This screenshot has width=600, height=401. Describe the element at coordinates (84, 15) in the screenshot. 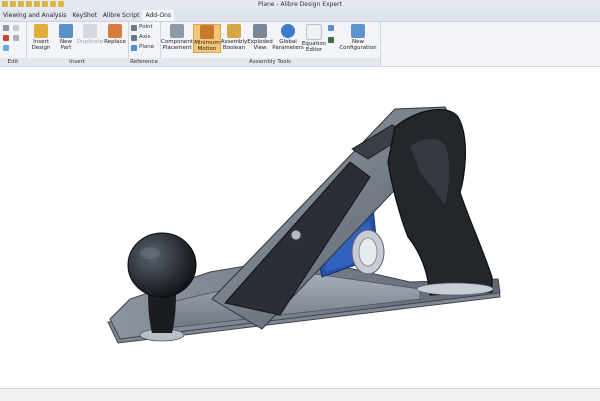

I see `menu-keyshot: KeyShot` at that location.